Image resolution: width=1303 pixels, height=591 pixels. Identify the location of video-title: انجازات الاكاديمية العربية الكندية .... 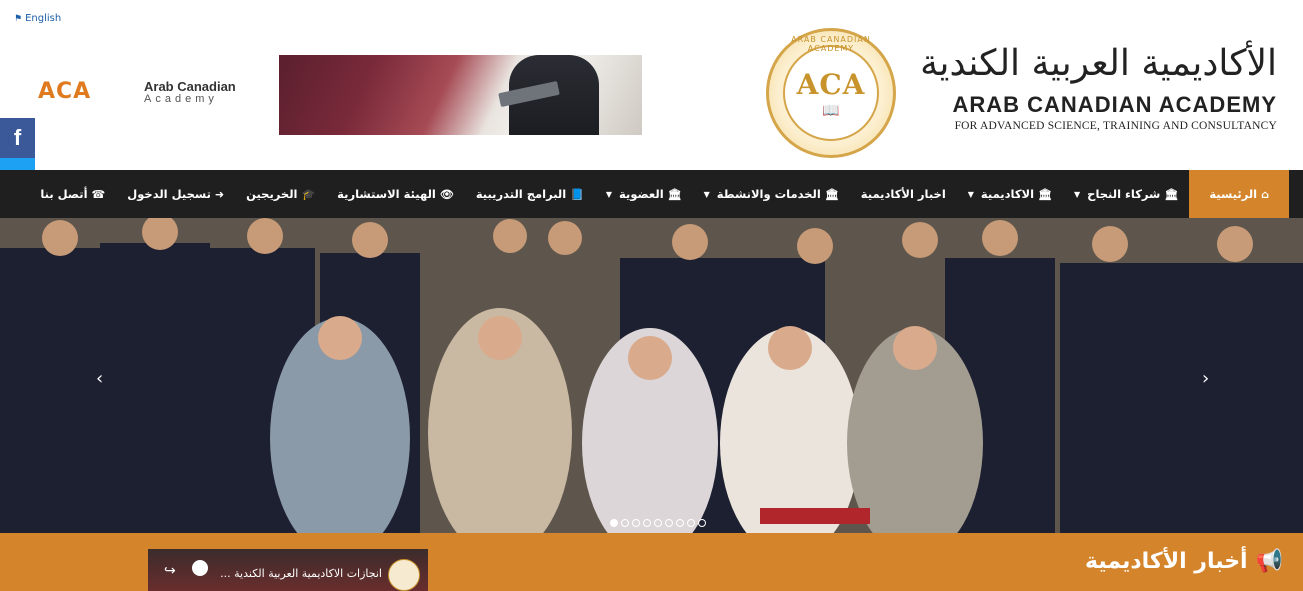
(301, 573).